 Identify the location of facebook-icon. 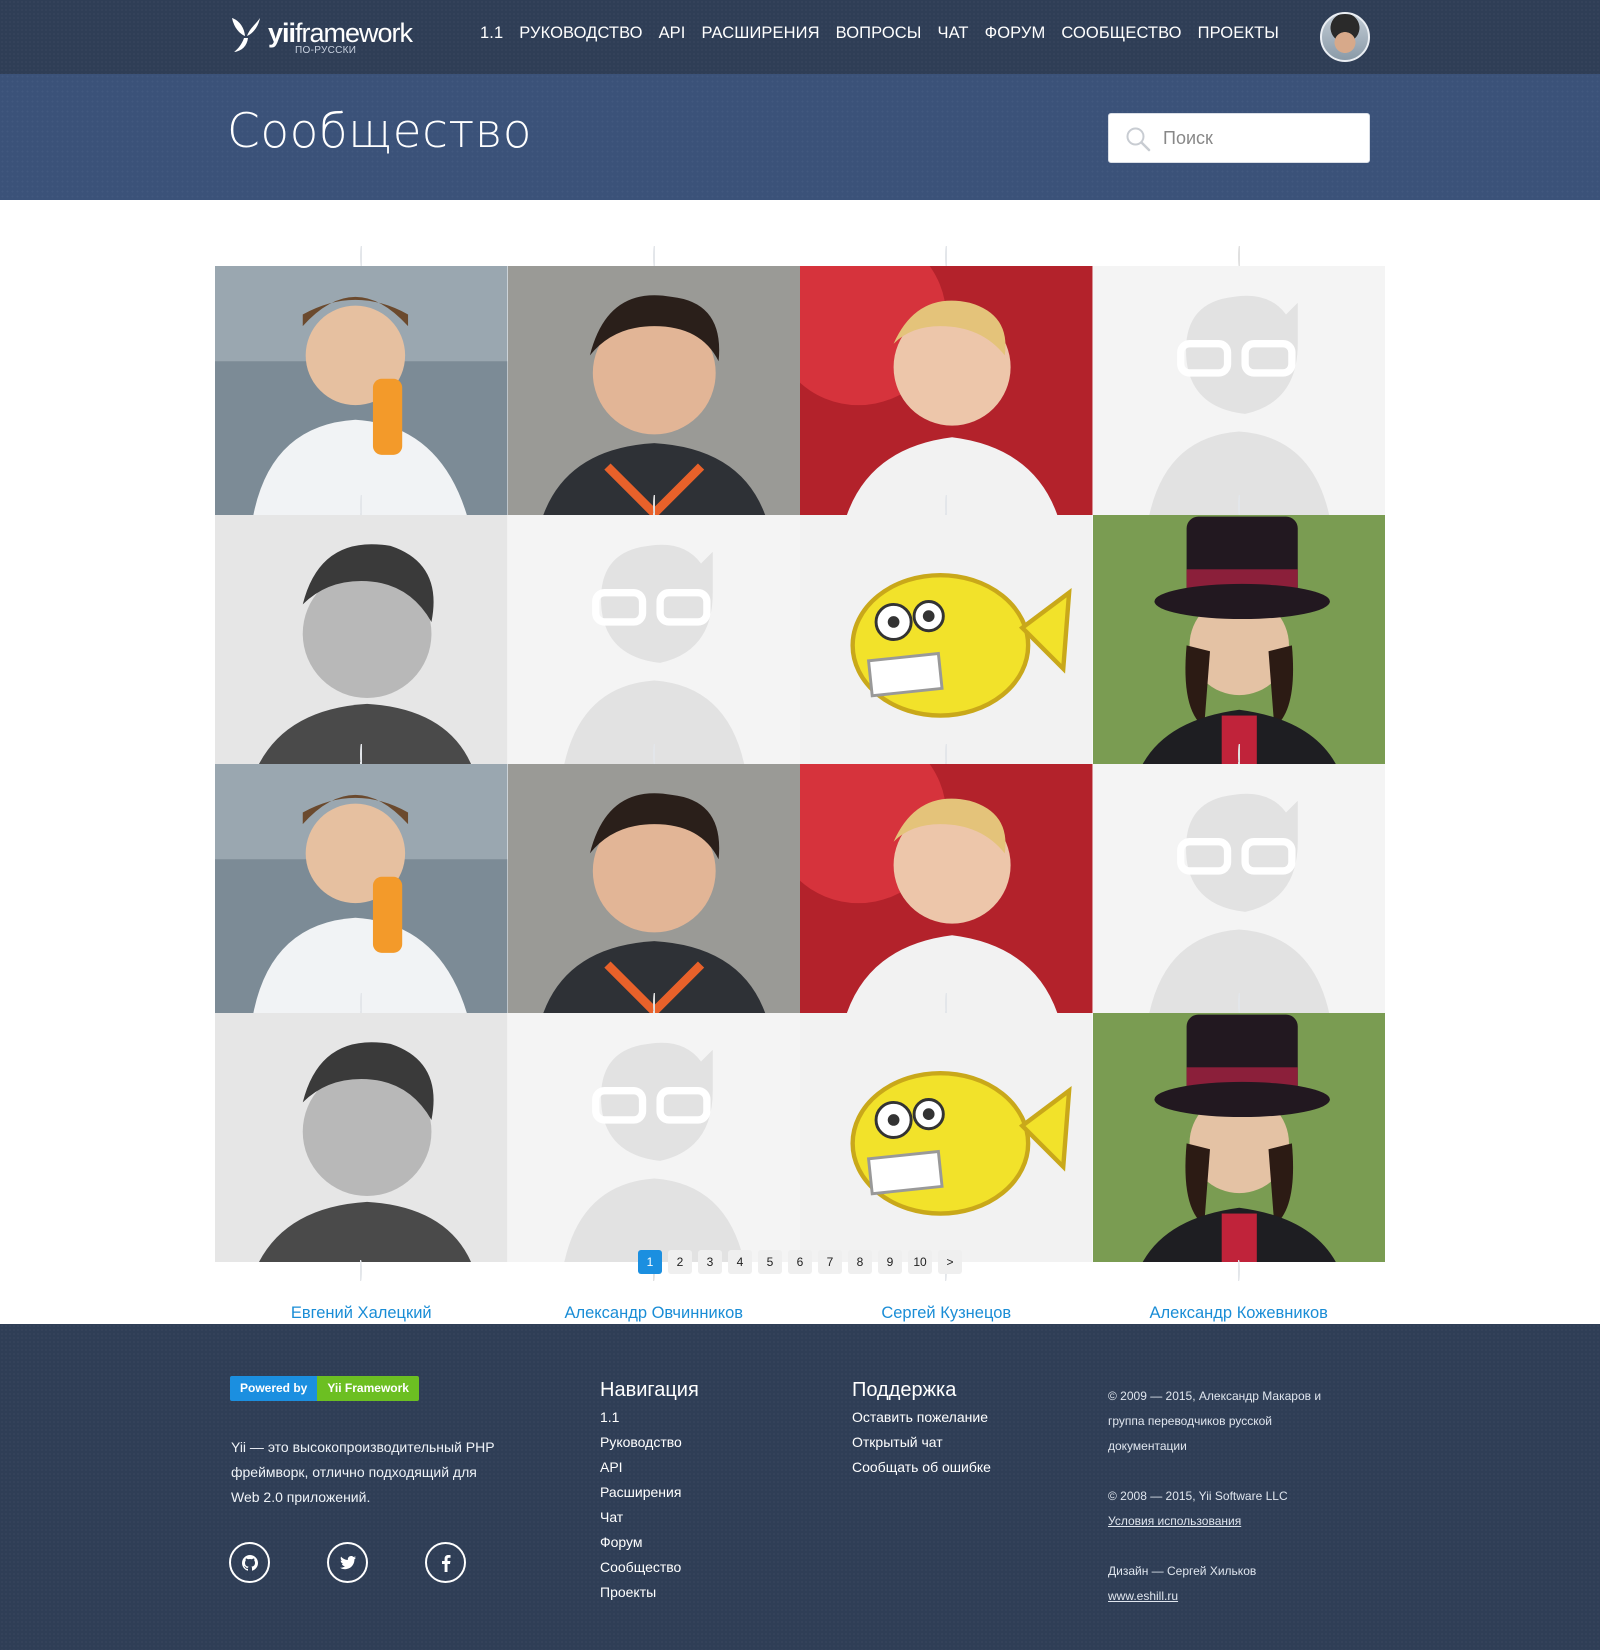
(445, 1563).